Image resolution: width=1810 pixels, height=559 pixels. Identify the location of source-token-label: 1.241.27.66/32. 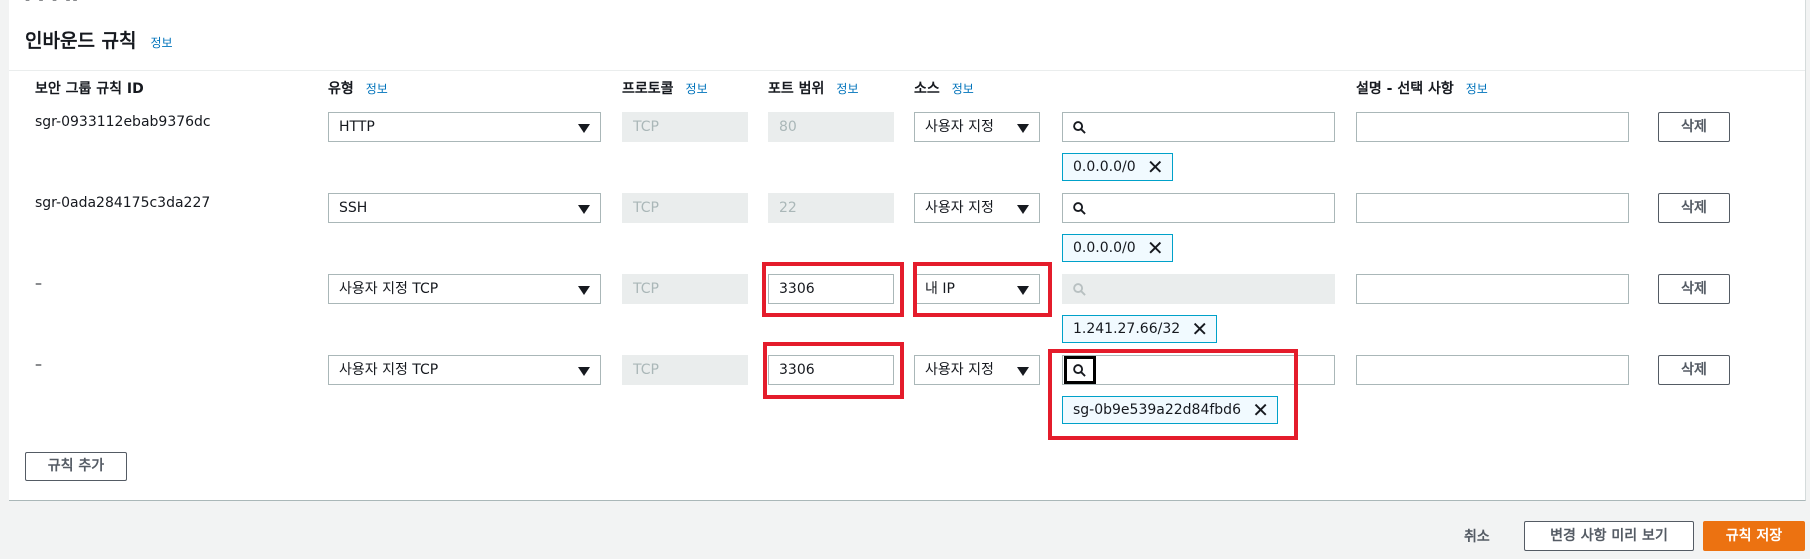
(1127, 329).